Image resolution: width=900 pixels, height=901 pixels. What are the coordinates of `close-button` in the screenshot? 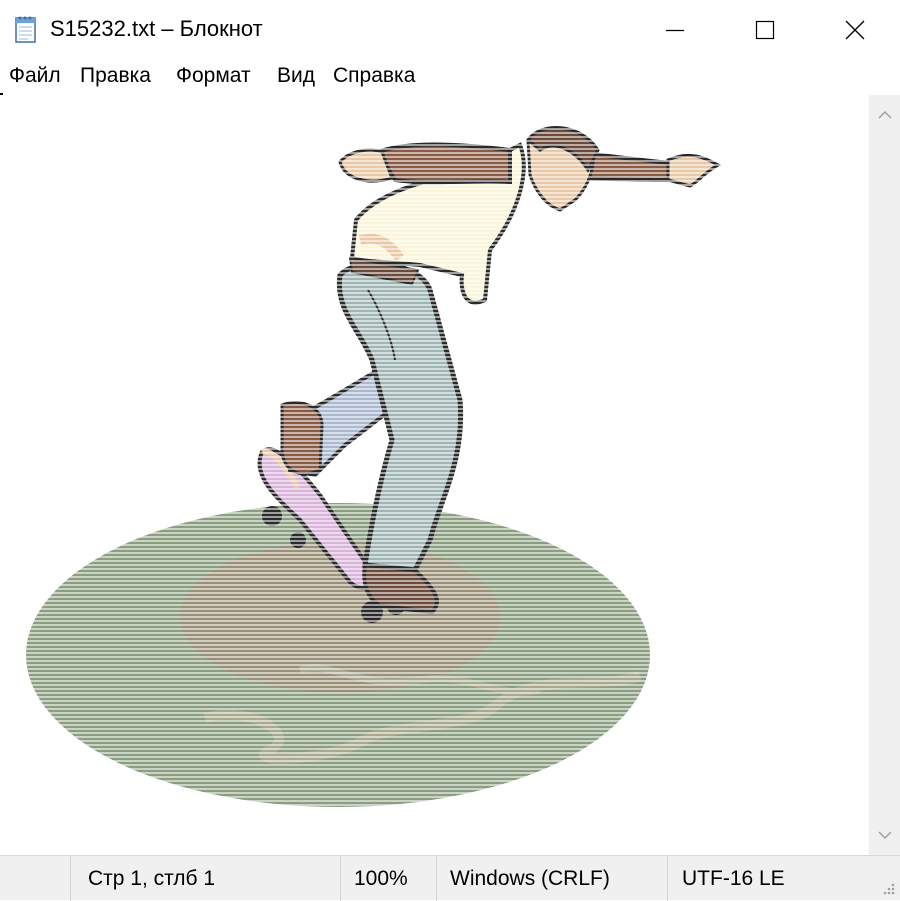 It's located at (855, 30).